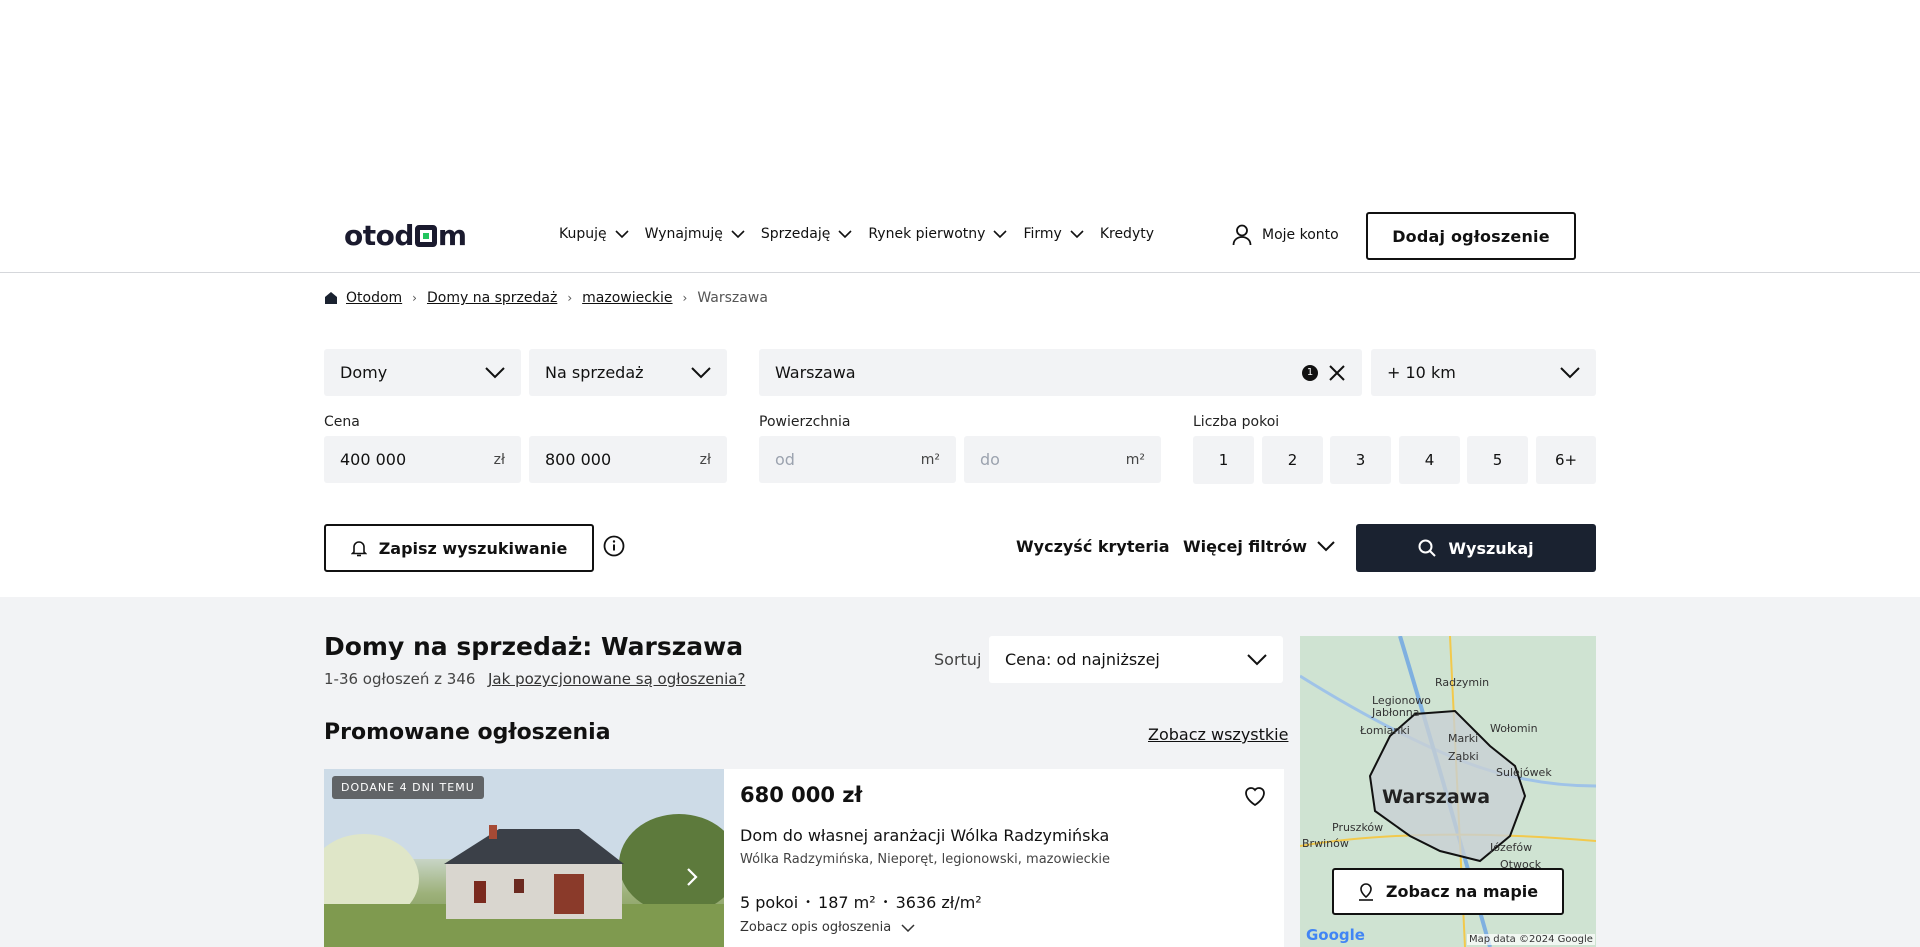 This screenshot has height=947, width=1920. Describe the element at coordinates (816, 927) in the screenshot. I see `show-description-label: Zobacz opis ogłoszenia` at that location.